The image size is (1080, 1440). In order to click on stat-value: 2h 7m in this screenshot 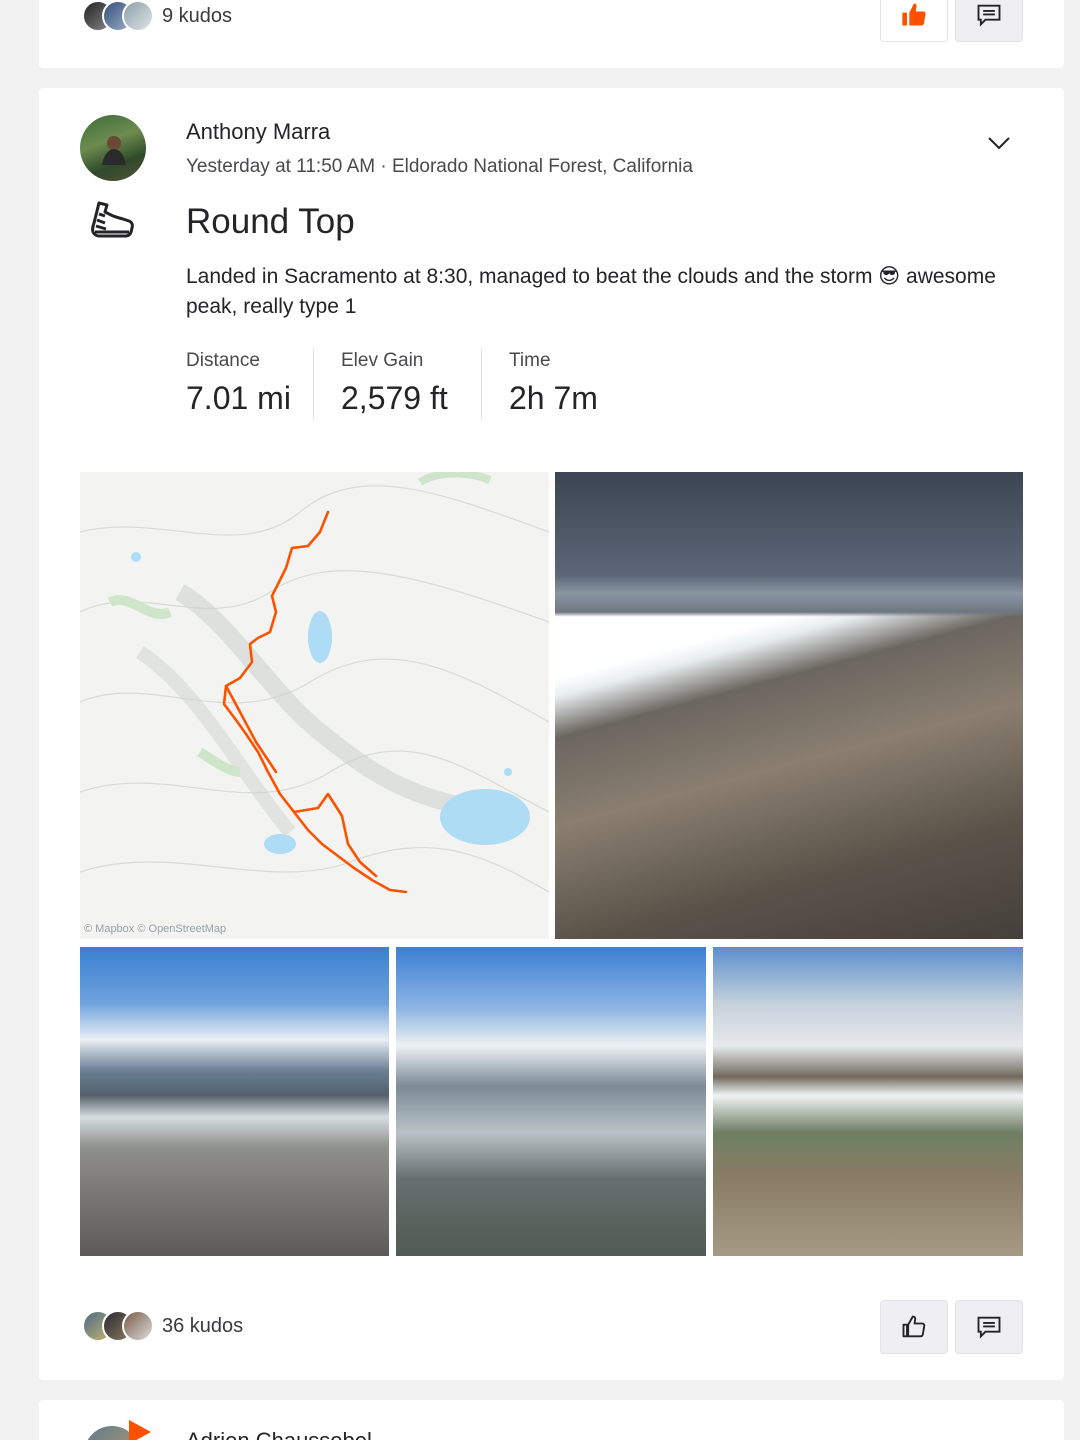, I will do `click(553, 398)`.